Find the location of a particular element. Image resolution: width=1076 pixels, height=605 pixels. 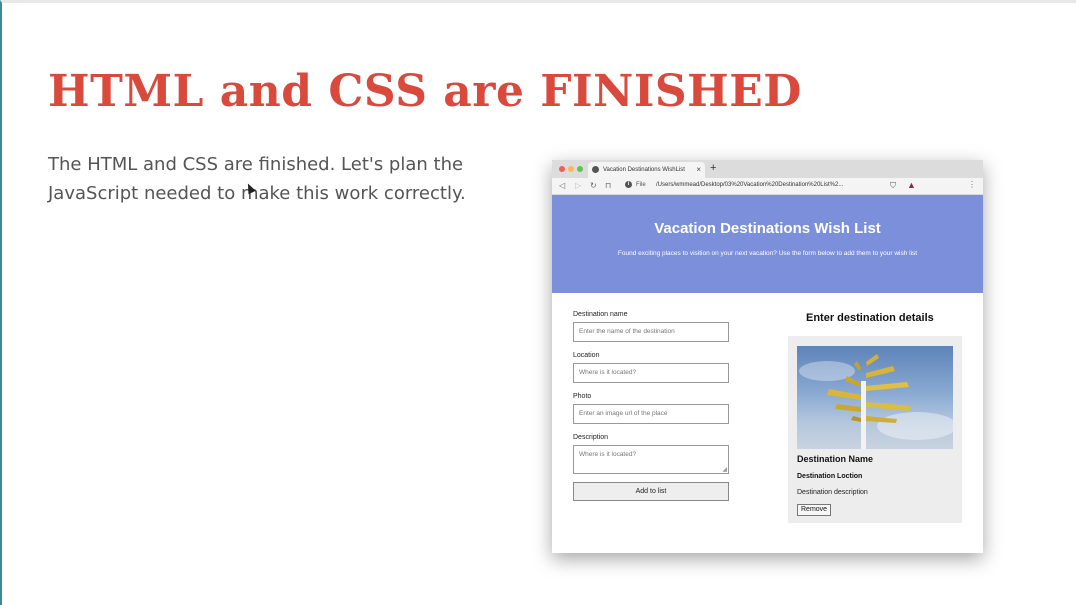

details-heading: Enter destination details is located at coordinates (870, 318).